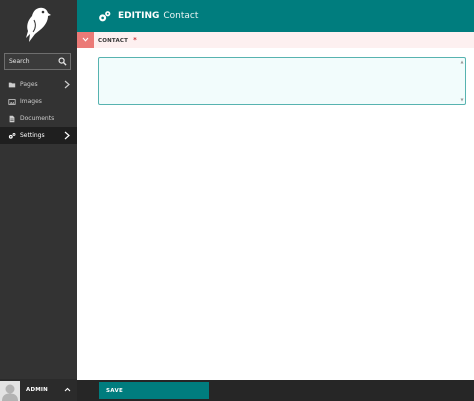 The width and height of the screenshot is (474, 401). I want to click on contact-textarea, so click(282, 81).